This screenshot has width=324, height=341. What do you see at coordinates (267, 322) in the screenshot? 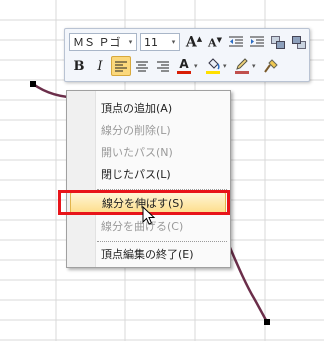
I see `vertex-handle-end` at bounding box center [267, 322].